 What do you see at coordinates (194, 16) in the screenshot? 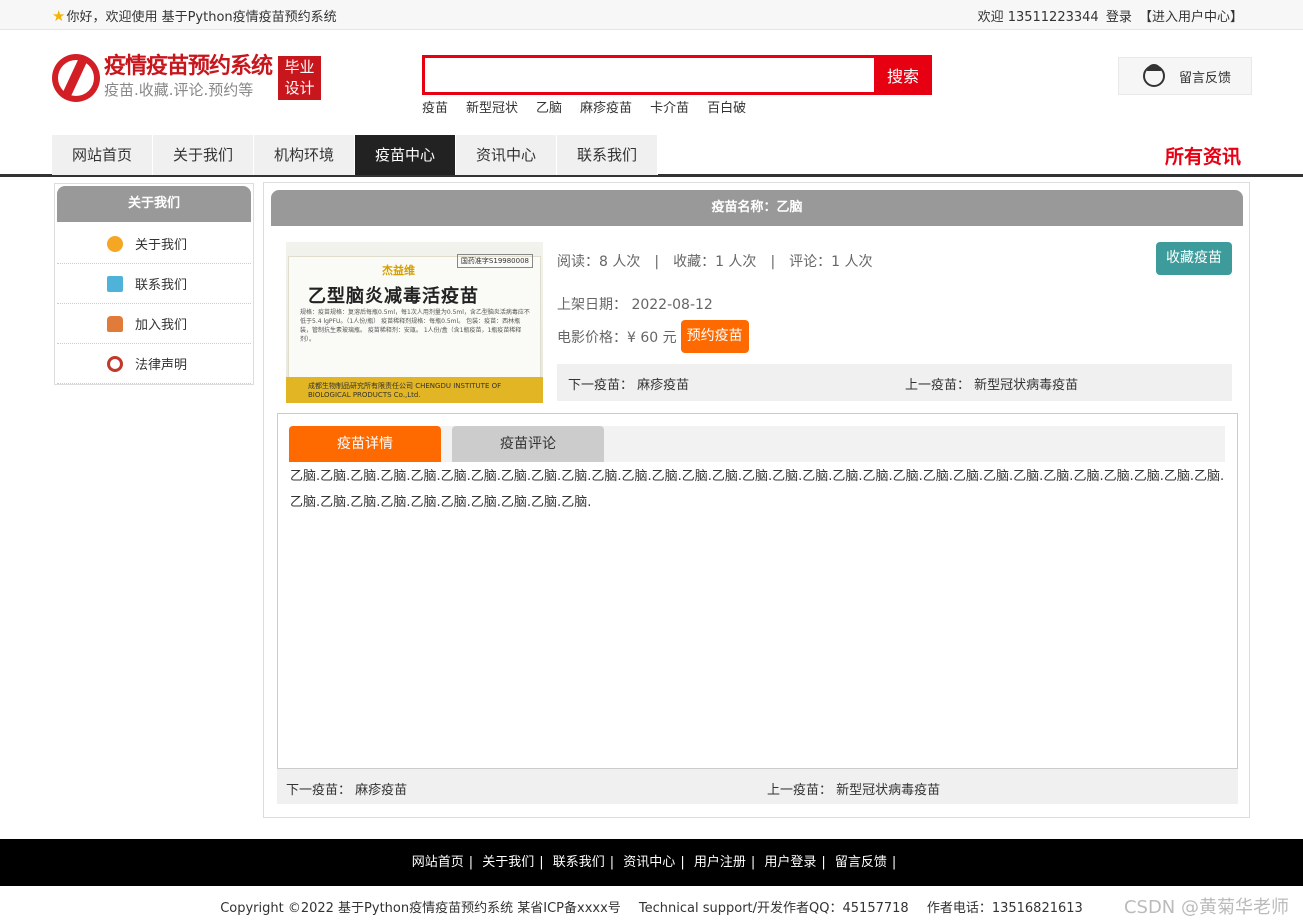
I see `welcome-message: ★ 你好，欢迎使用 基于Python疫情疫苗预约系统` at bounding box center [194, 16].